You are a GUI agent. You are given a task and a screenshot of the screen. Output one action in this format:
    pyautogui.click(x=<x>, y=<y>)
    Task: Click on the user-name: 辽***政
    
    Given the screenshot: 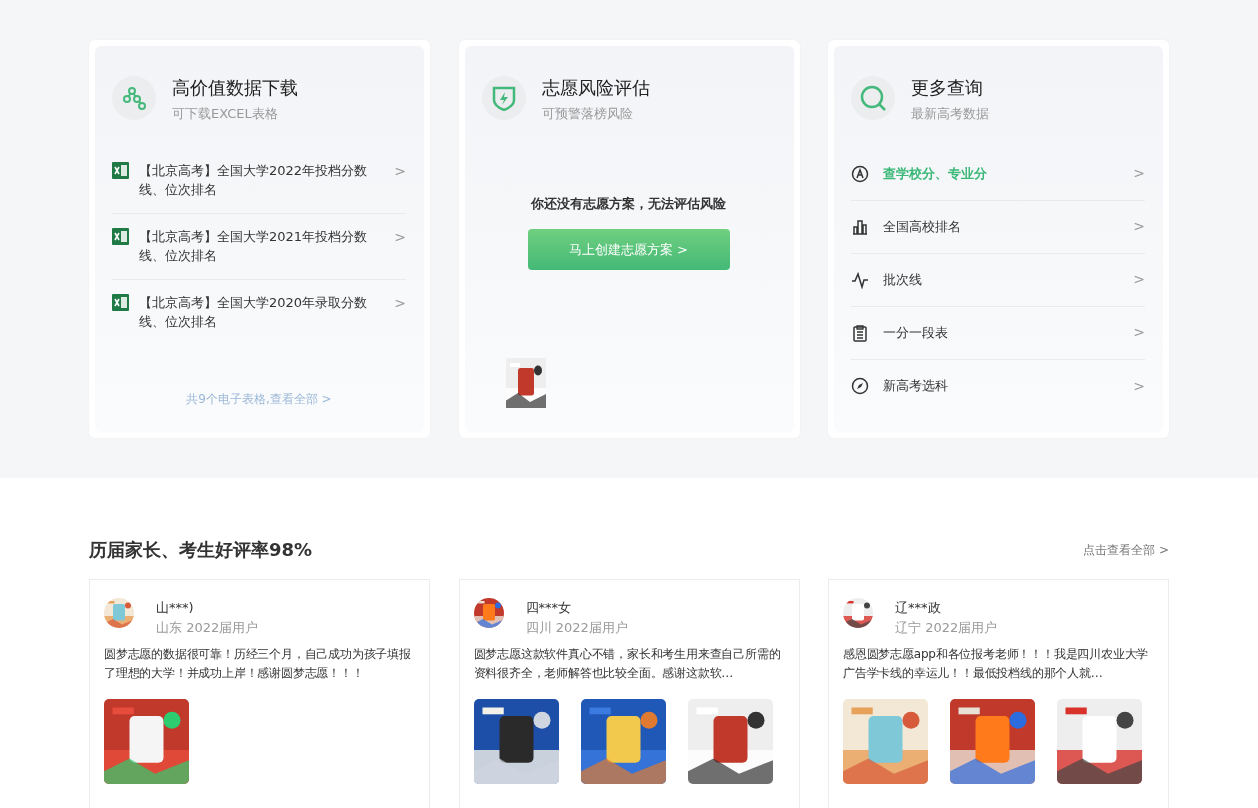 What is the action you would take?
    pyautogui.click(x=918, y=608)
    